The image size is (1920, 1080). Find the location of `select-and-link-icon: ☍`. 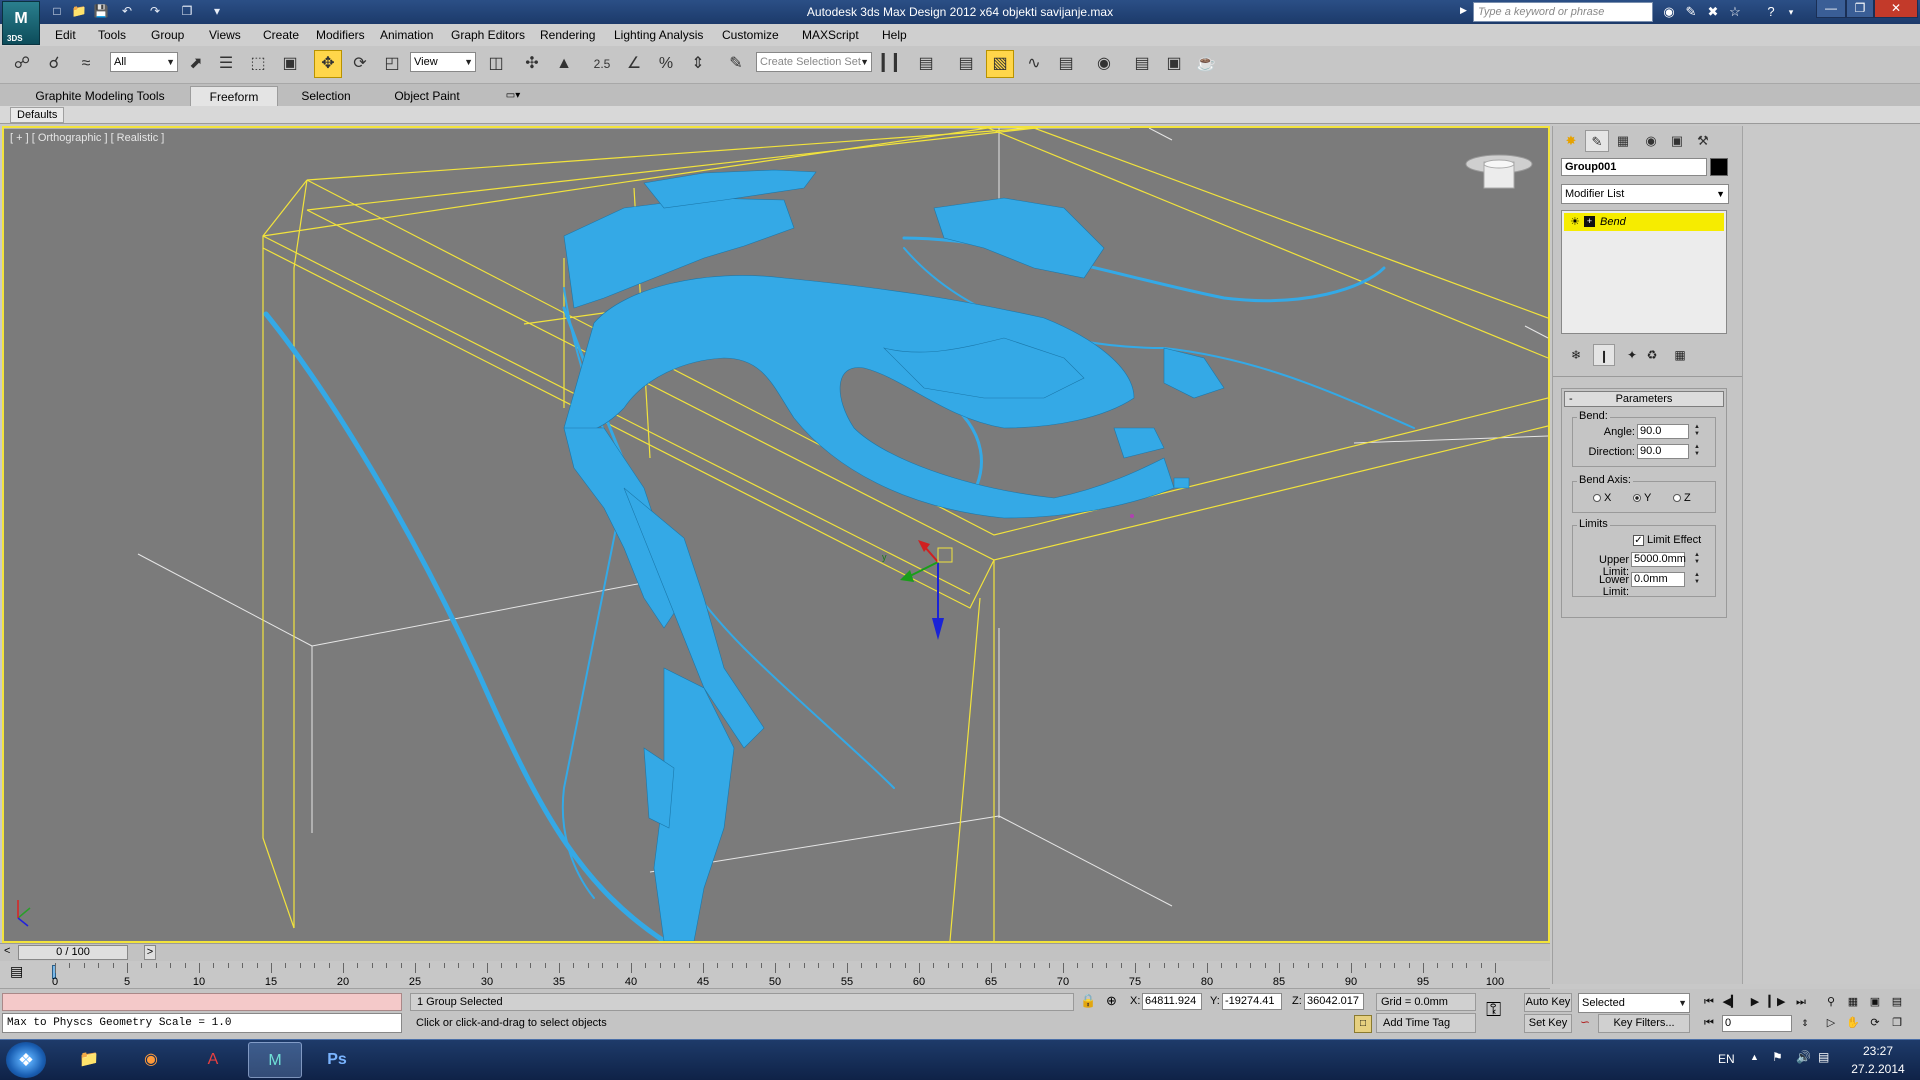

select-and-link-icon: ☍ is located at coordinates (22, 64).